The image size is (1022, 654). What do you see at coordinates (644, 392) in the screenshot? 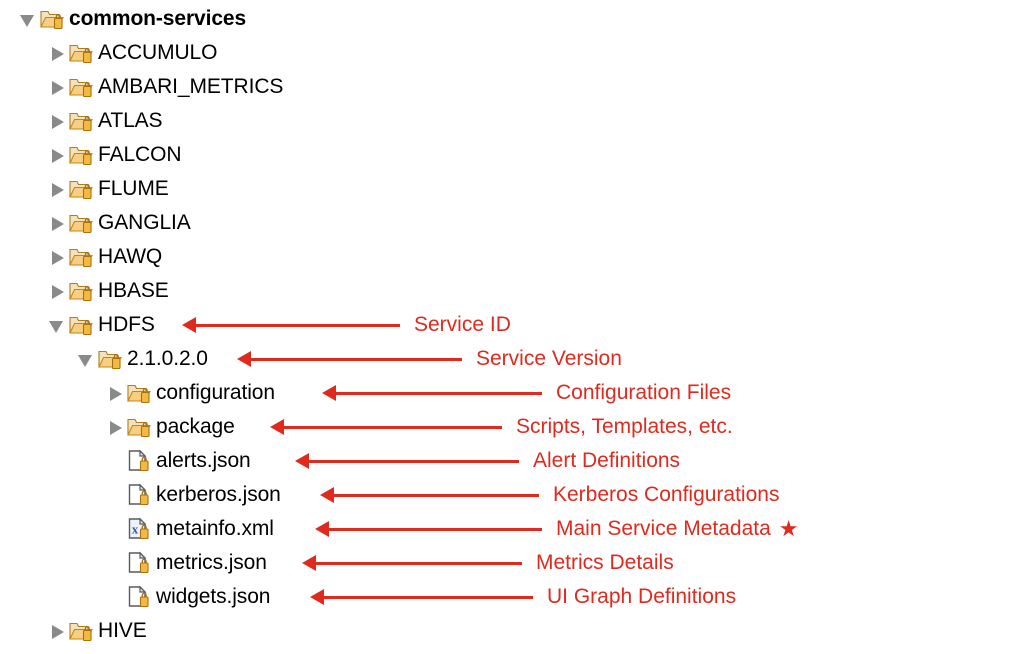
I see `annotation-label: Configuration Files` at bounding box center [644, 392].